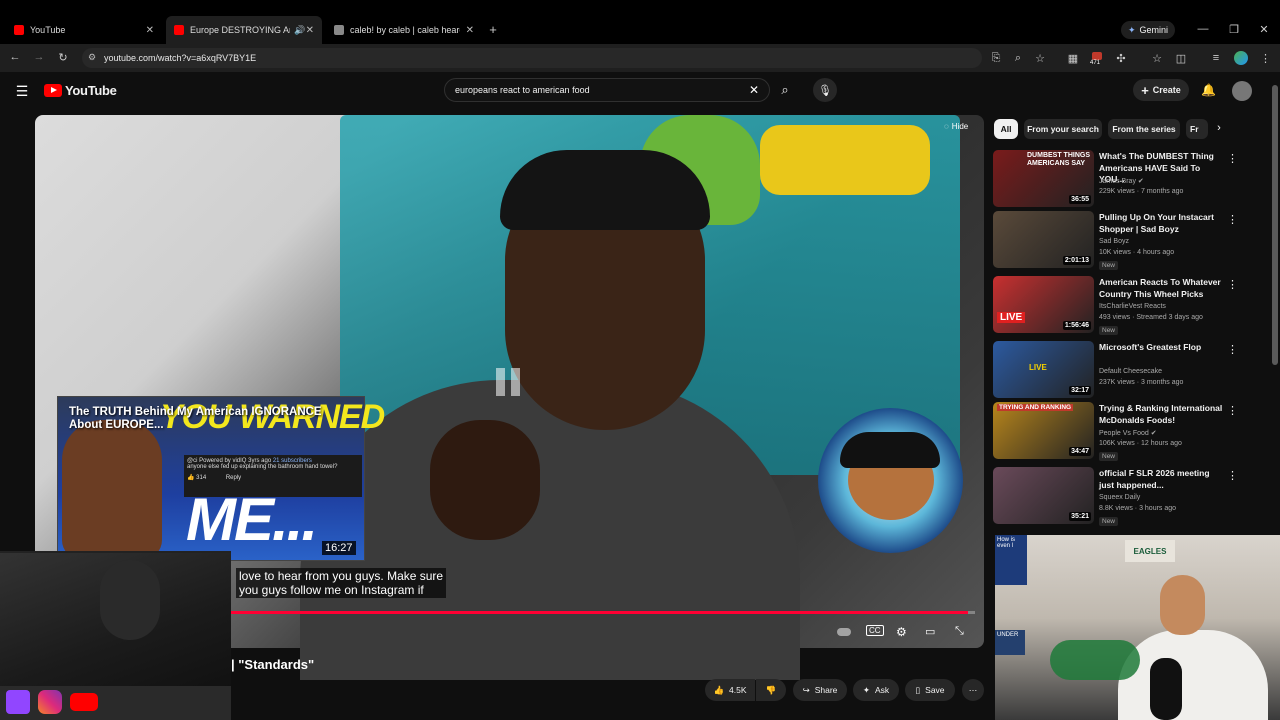 This screenshot has width=1280, height=720. I want to click on gemini-button: ✦ Gemini, so click(1148, 30).